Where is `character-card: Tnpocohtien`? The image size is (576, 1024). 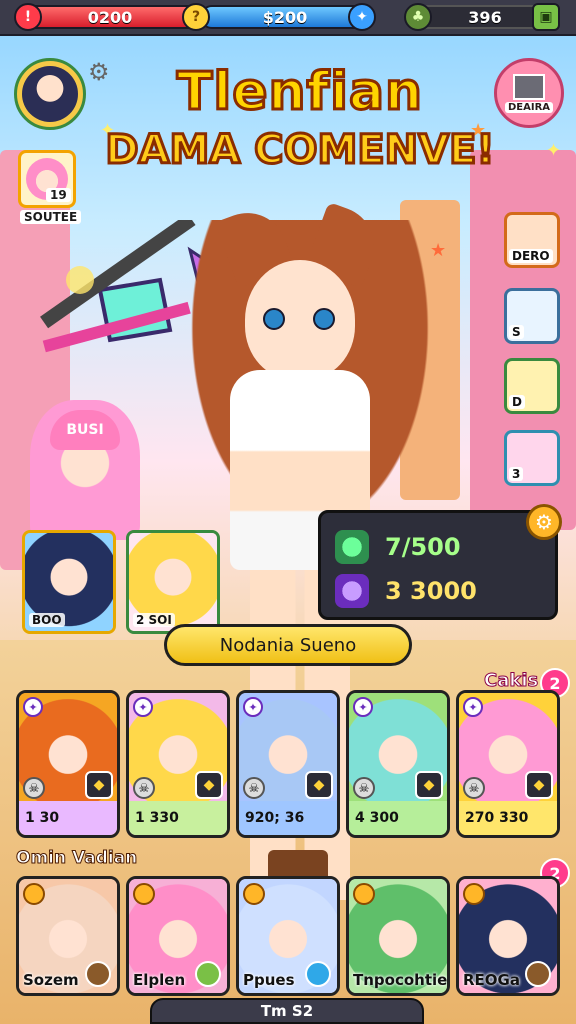 character-card: Tnpocohtien is located at coordinates (398, 936).